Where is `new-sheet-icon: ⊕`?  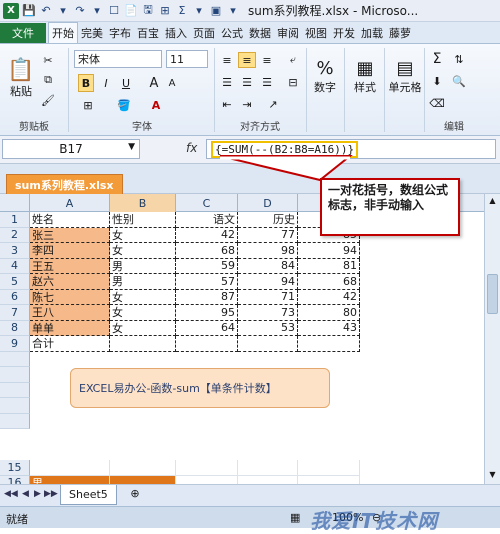
new-sheet-icon: ⊕ is located at coordinates (135, 495).